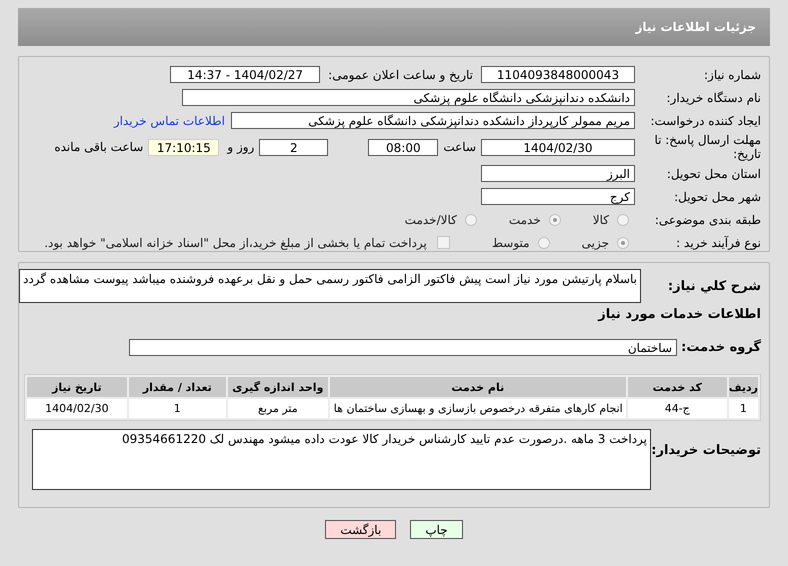 The image size is (788, 566). Describe the element at coordinates (695, 27) in the screenshot. I see `page-title: جزئیات اطلاعات نیاز` at that location.